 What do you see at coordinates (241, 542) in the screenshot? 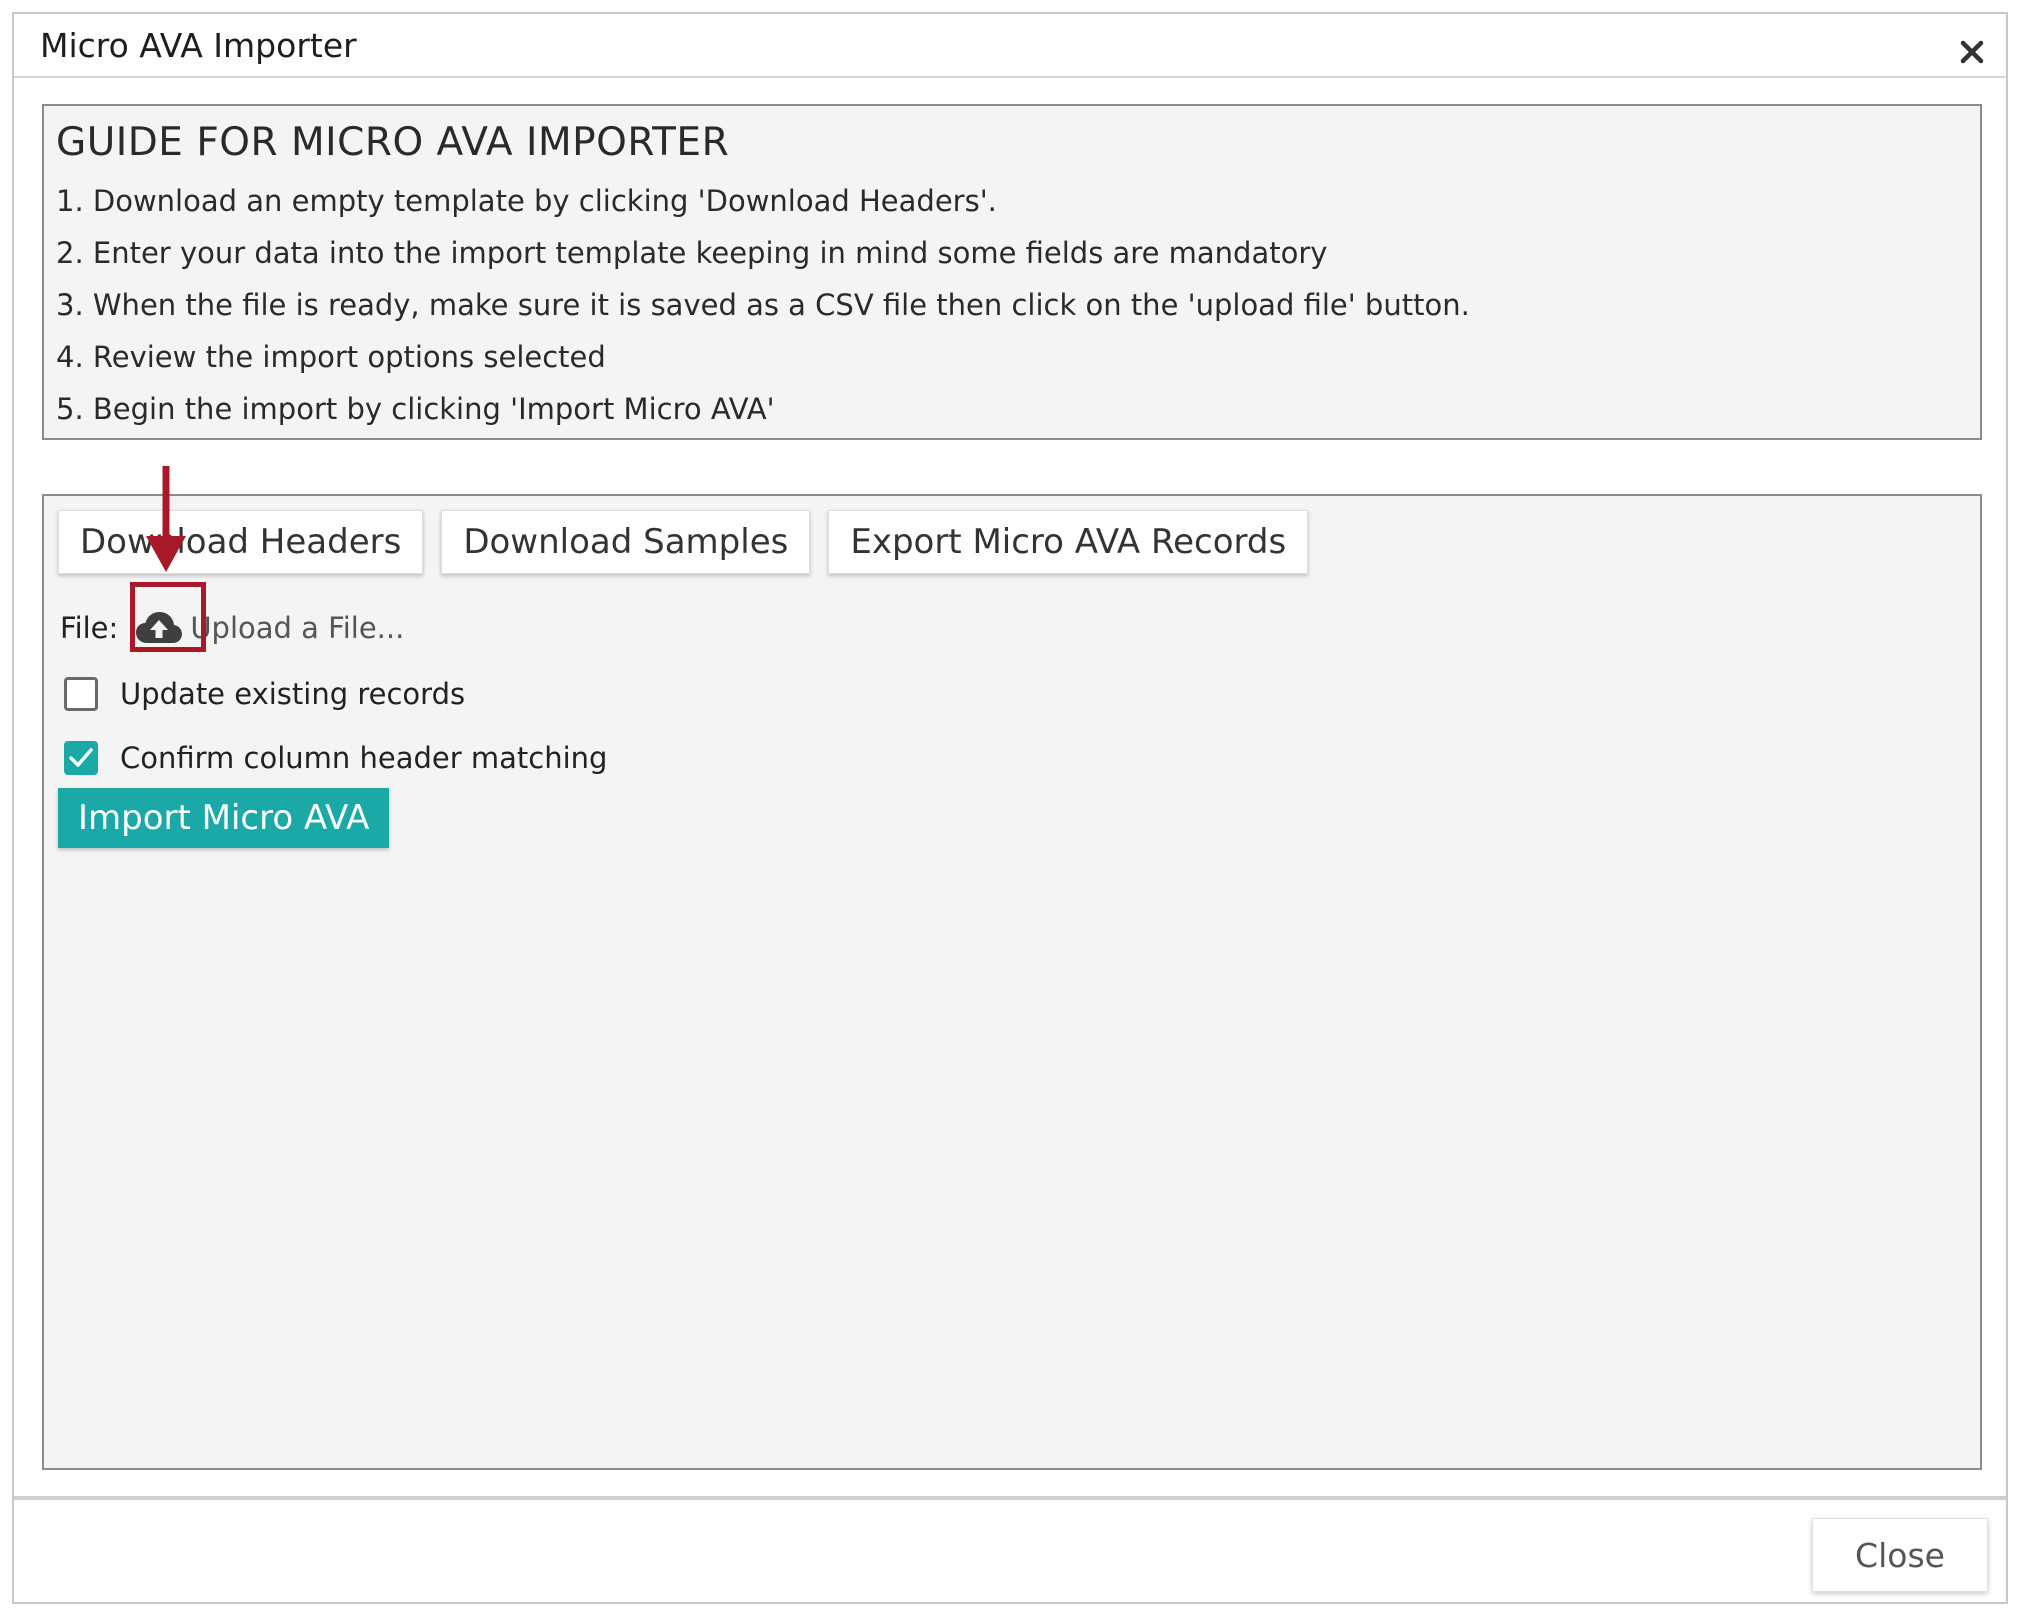
I see `download-headers-button: Download Headers` at bounding box center [241, 542].